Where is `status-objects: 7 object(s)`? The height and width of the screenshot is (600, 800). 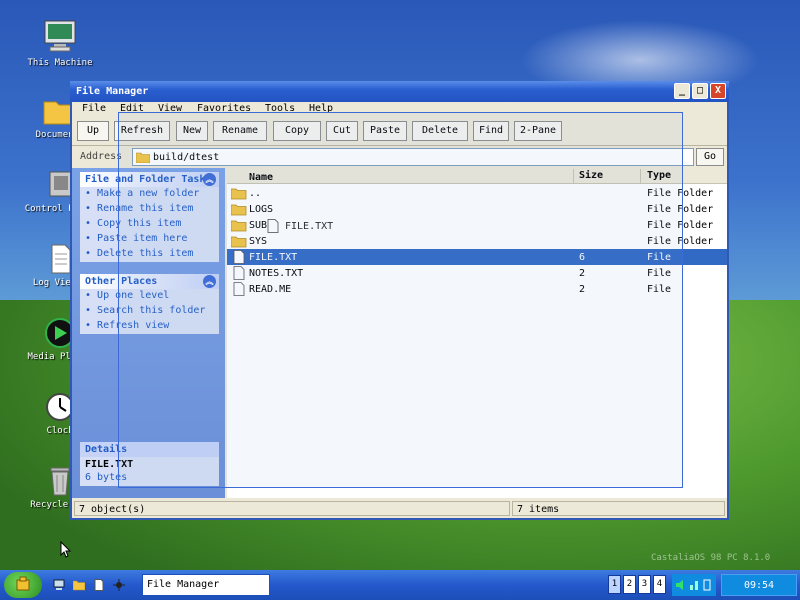
status-objects: 7 object(s) is located at coordinates (292, 508).